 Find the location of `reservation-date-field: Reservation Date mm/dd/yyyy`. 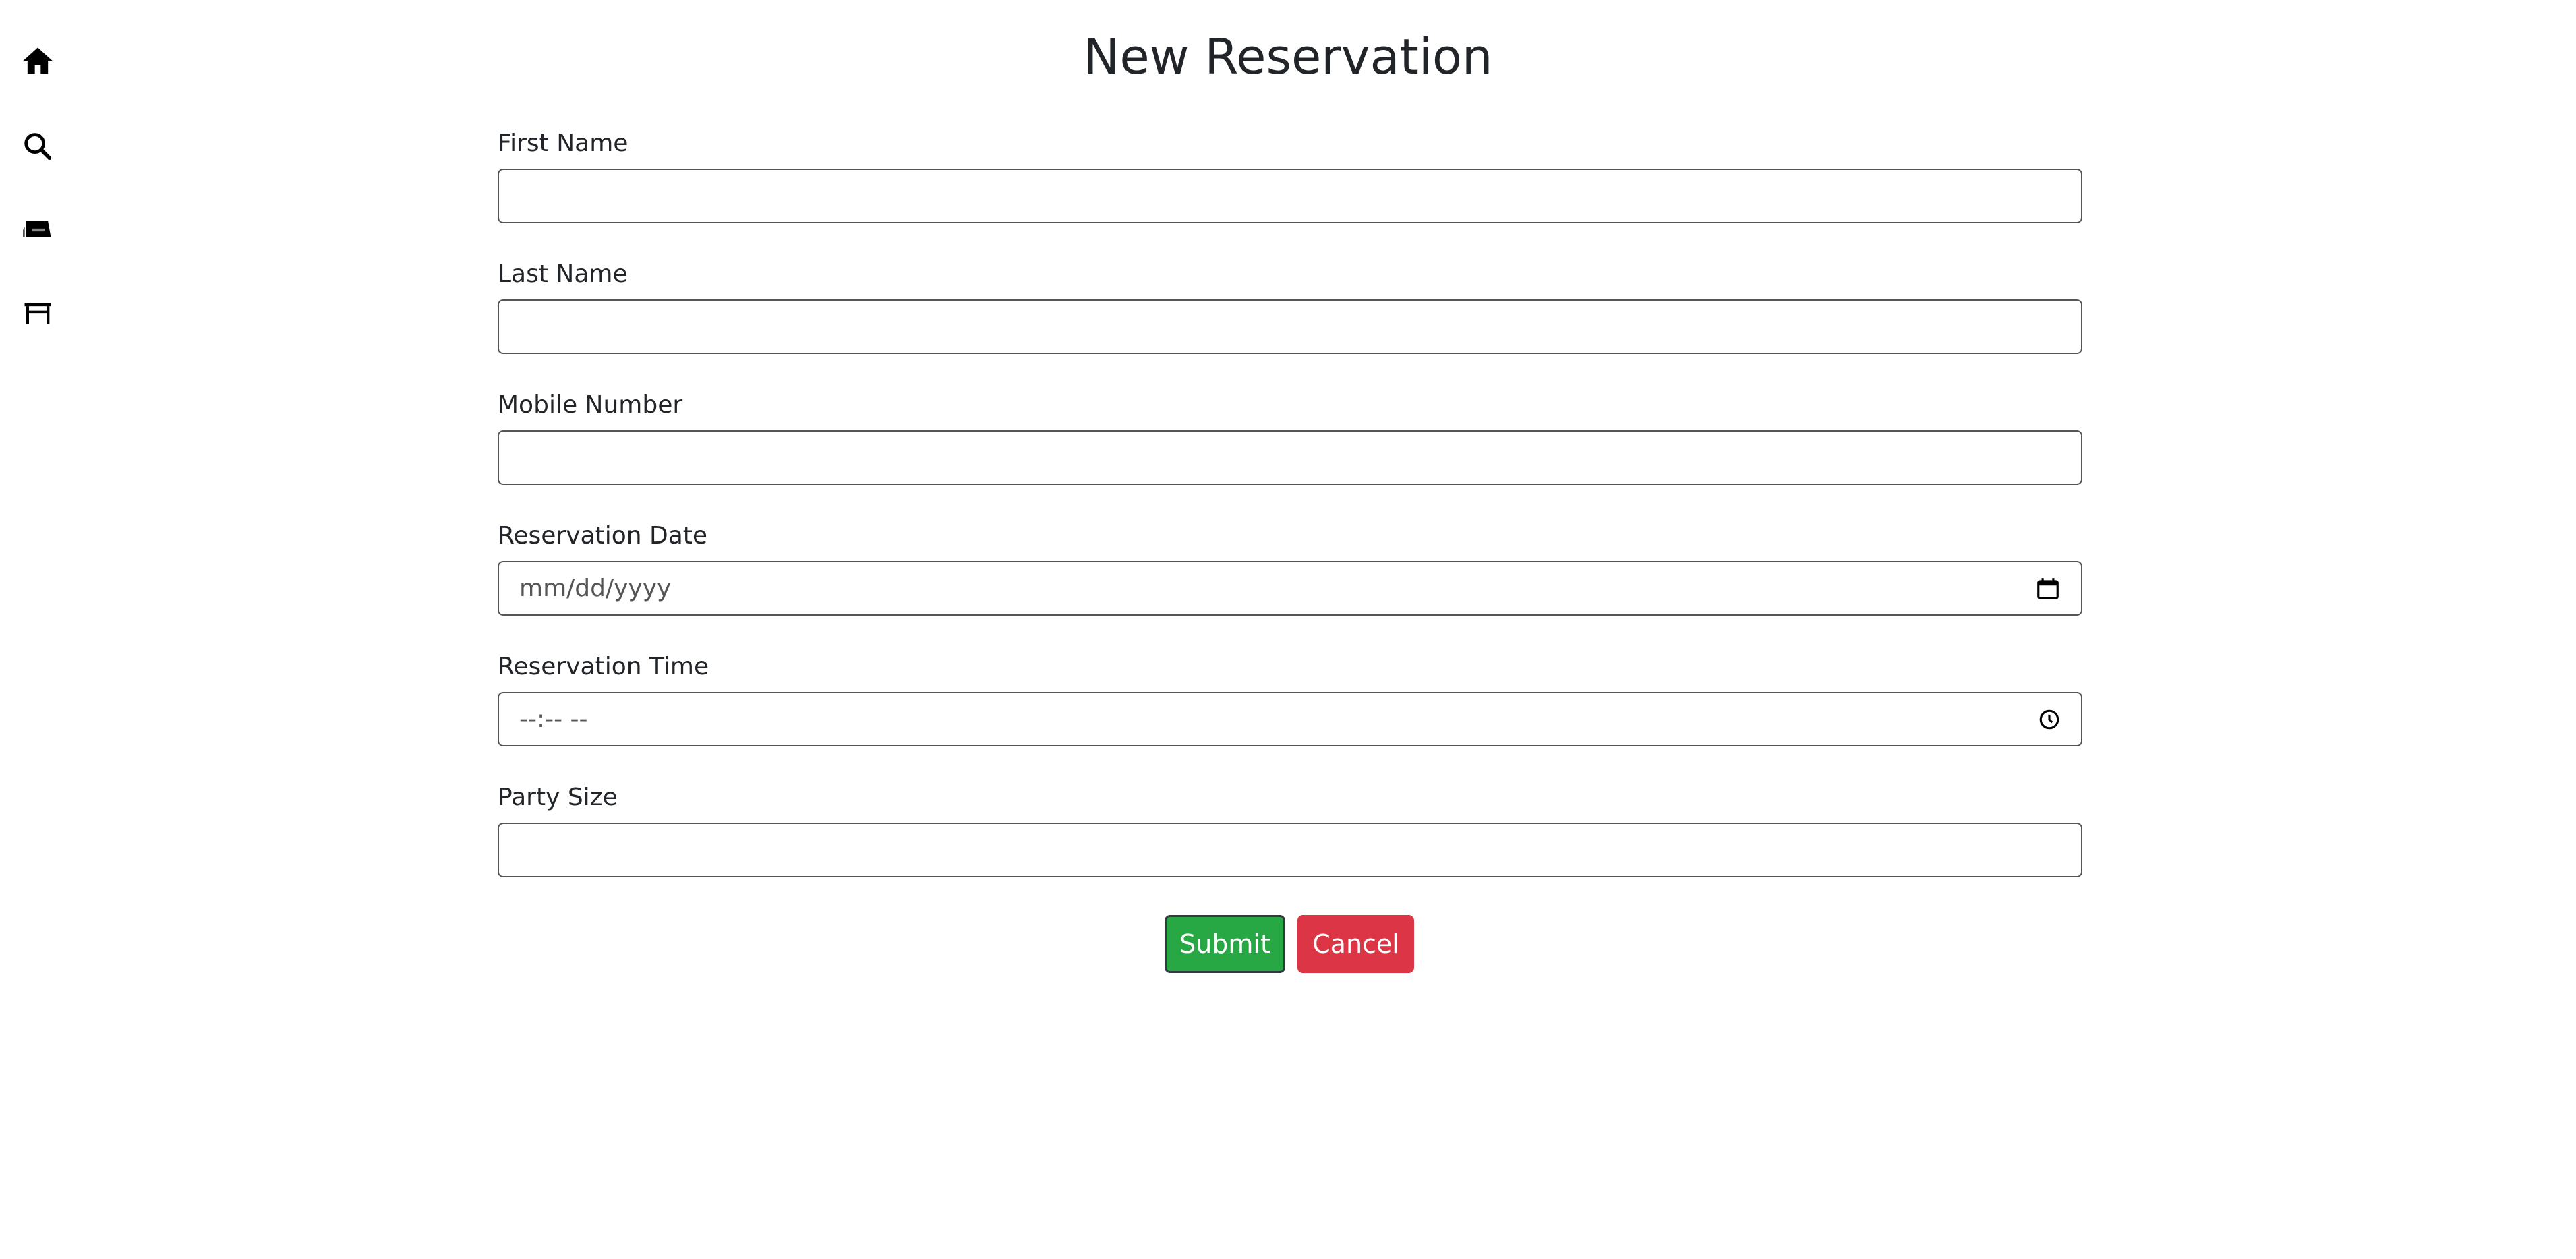

reservation-date-field: Reservation Date mm/dd/yyyy is located at coordinates (1290, 568).